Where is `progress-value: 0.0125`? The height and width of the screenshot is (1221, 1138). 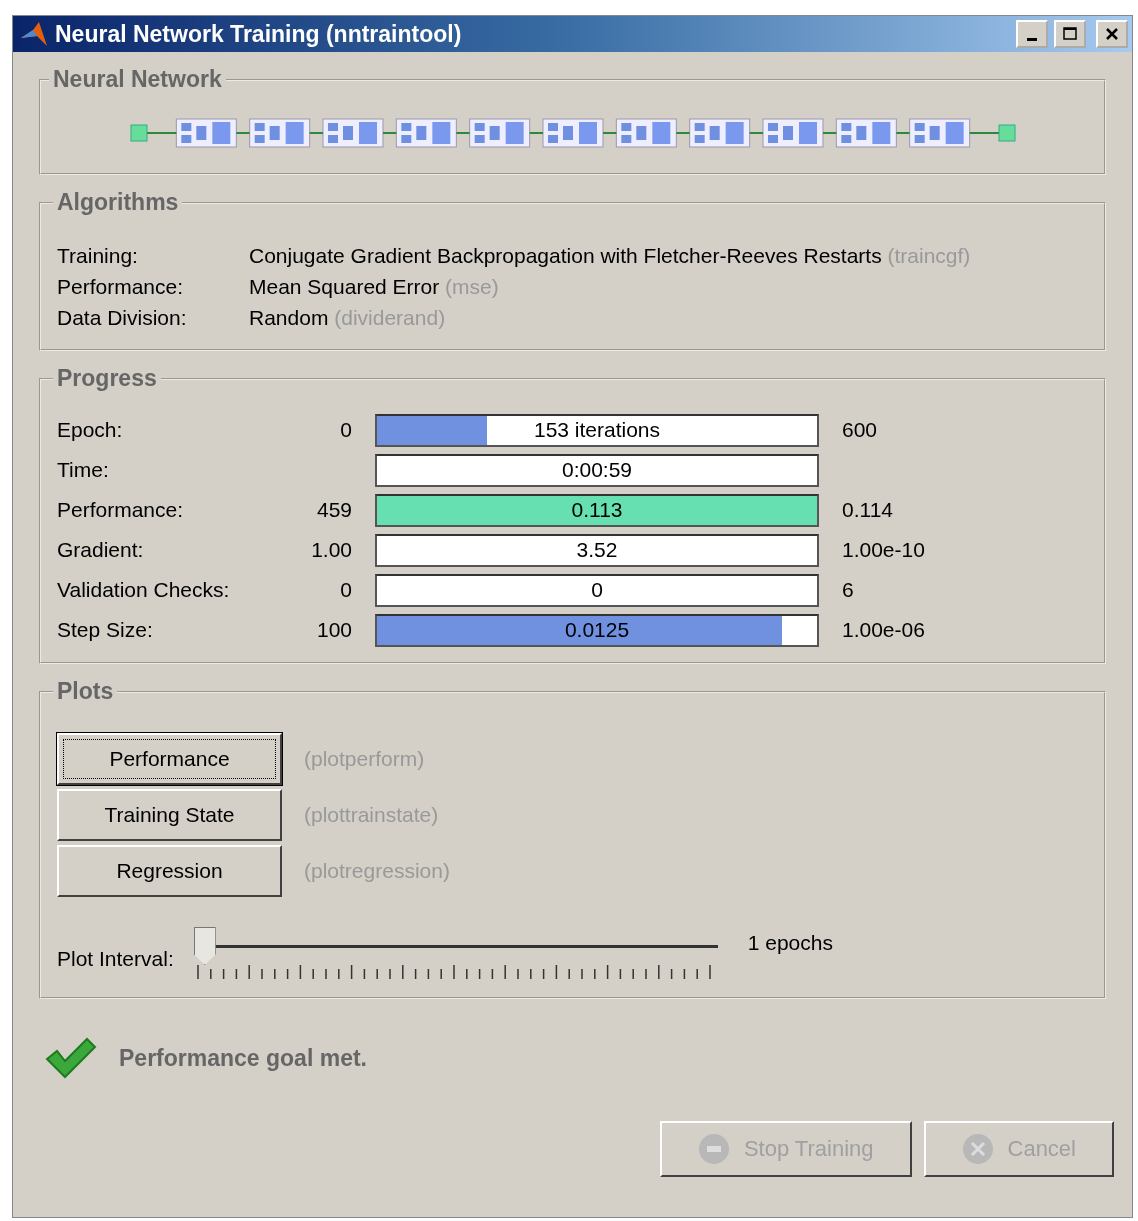 progress-value: 0.0125 is located at coordinates (597, 630).